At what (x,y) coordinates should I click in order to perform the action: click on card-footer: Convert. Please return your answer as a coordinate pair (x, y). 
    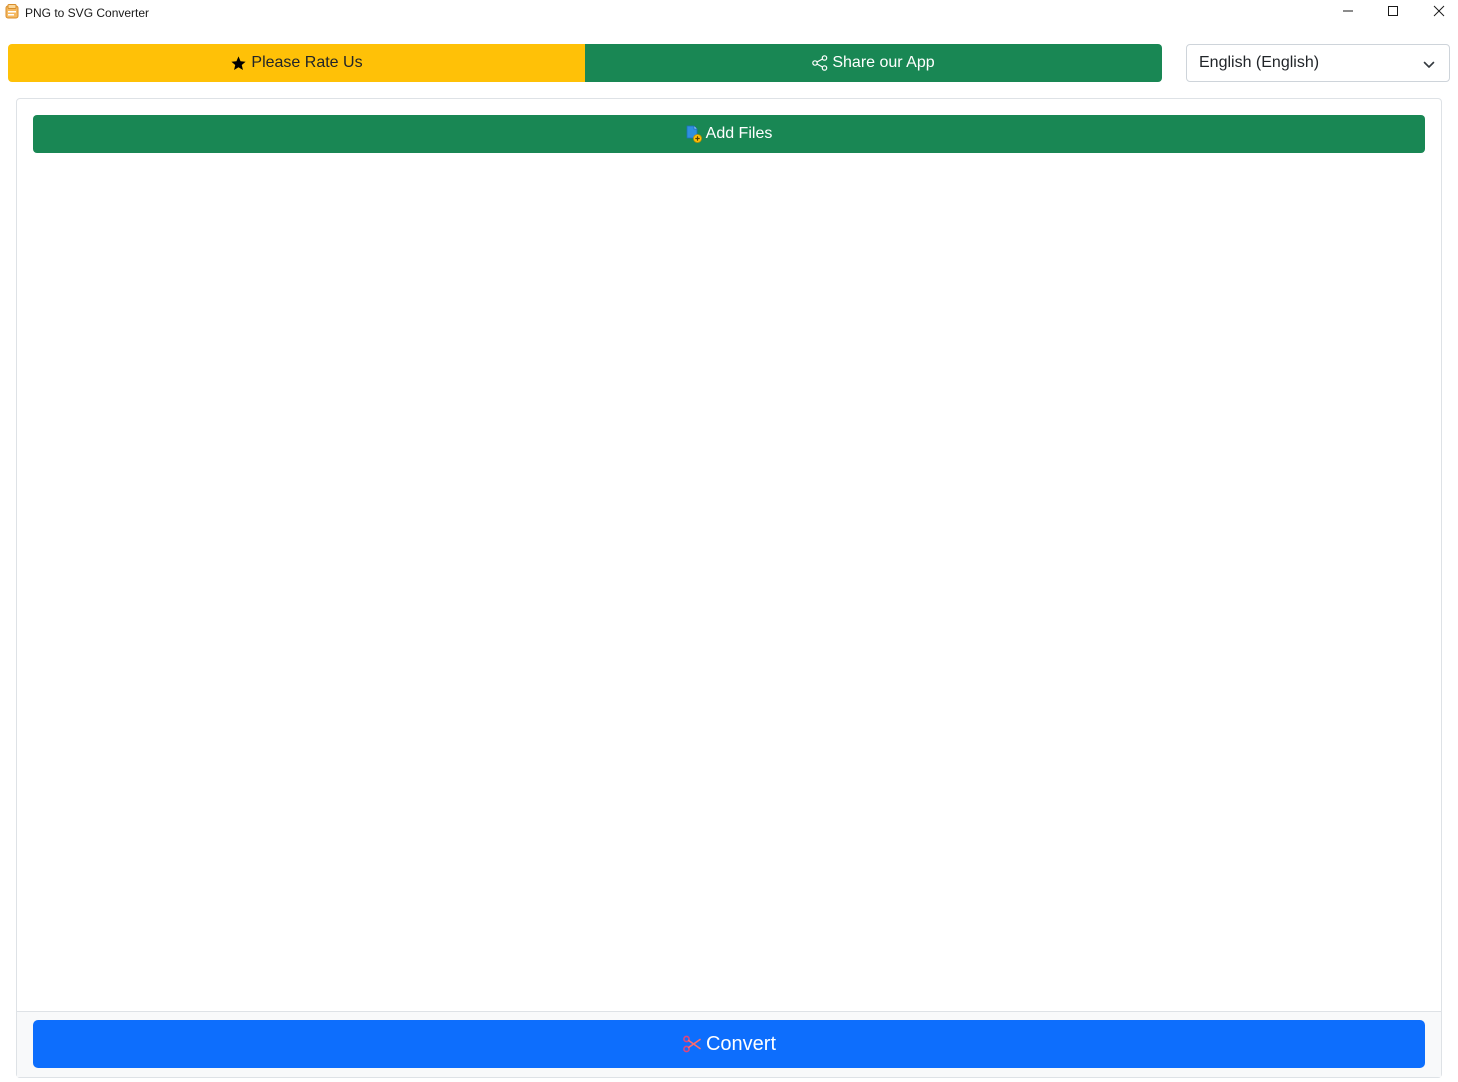
    Looking at the image, I should click on (729, 1044).